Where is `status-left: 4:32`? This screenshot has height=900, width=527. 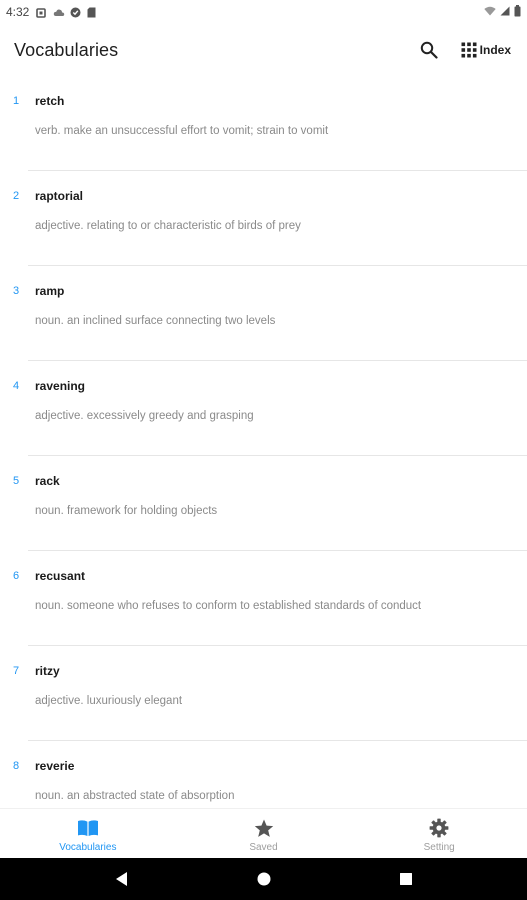 status-left: 4:32 is located at coordinates (51, 12).